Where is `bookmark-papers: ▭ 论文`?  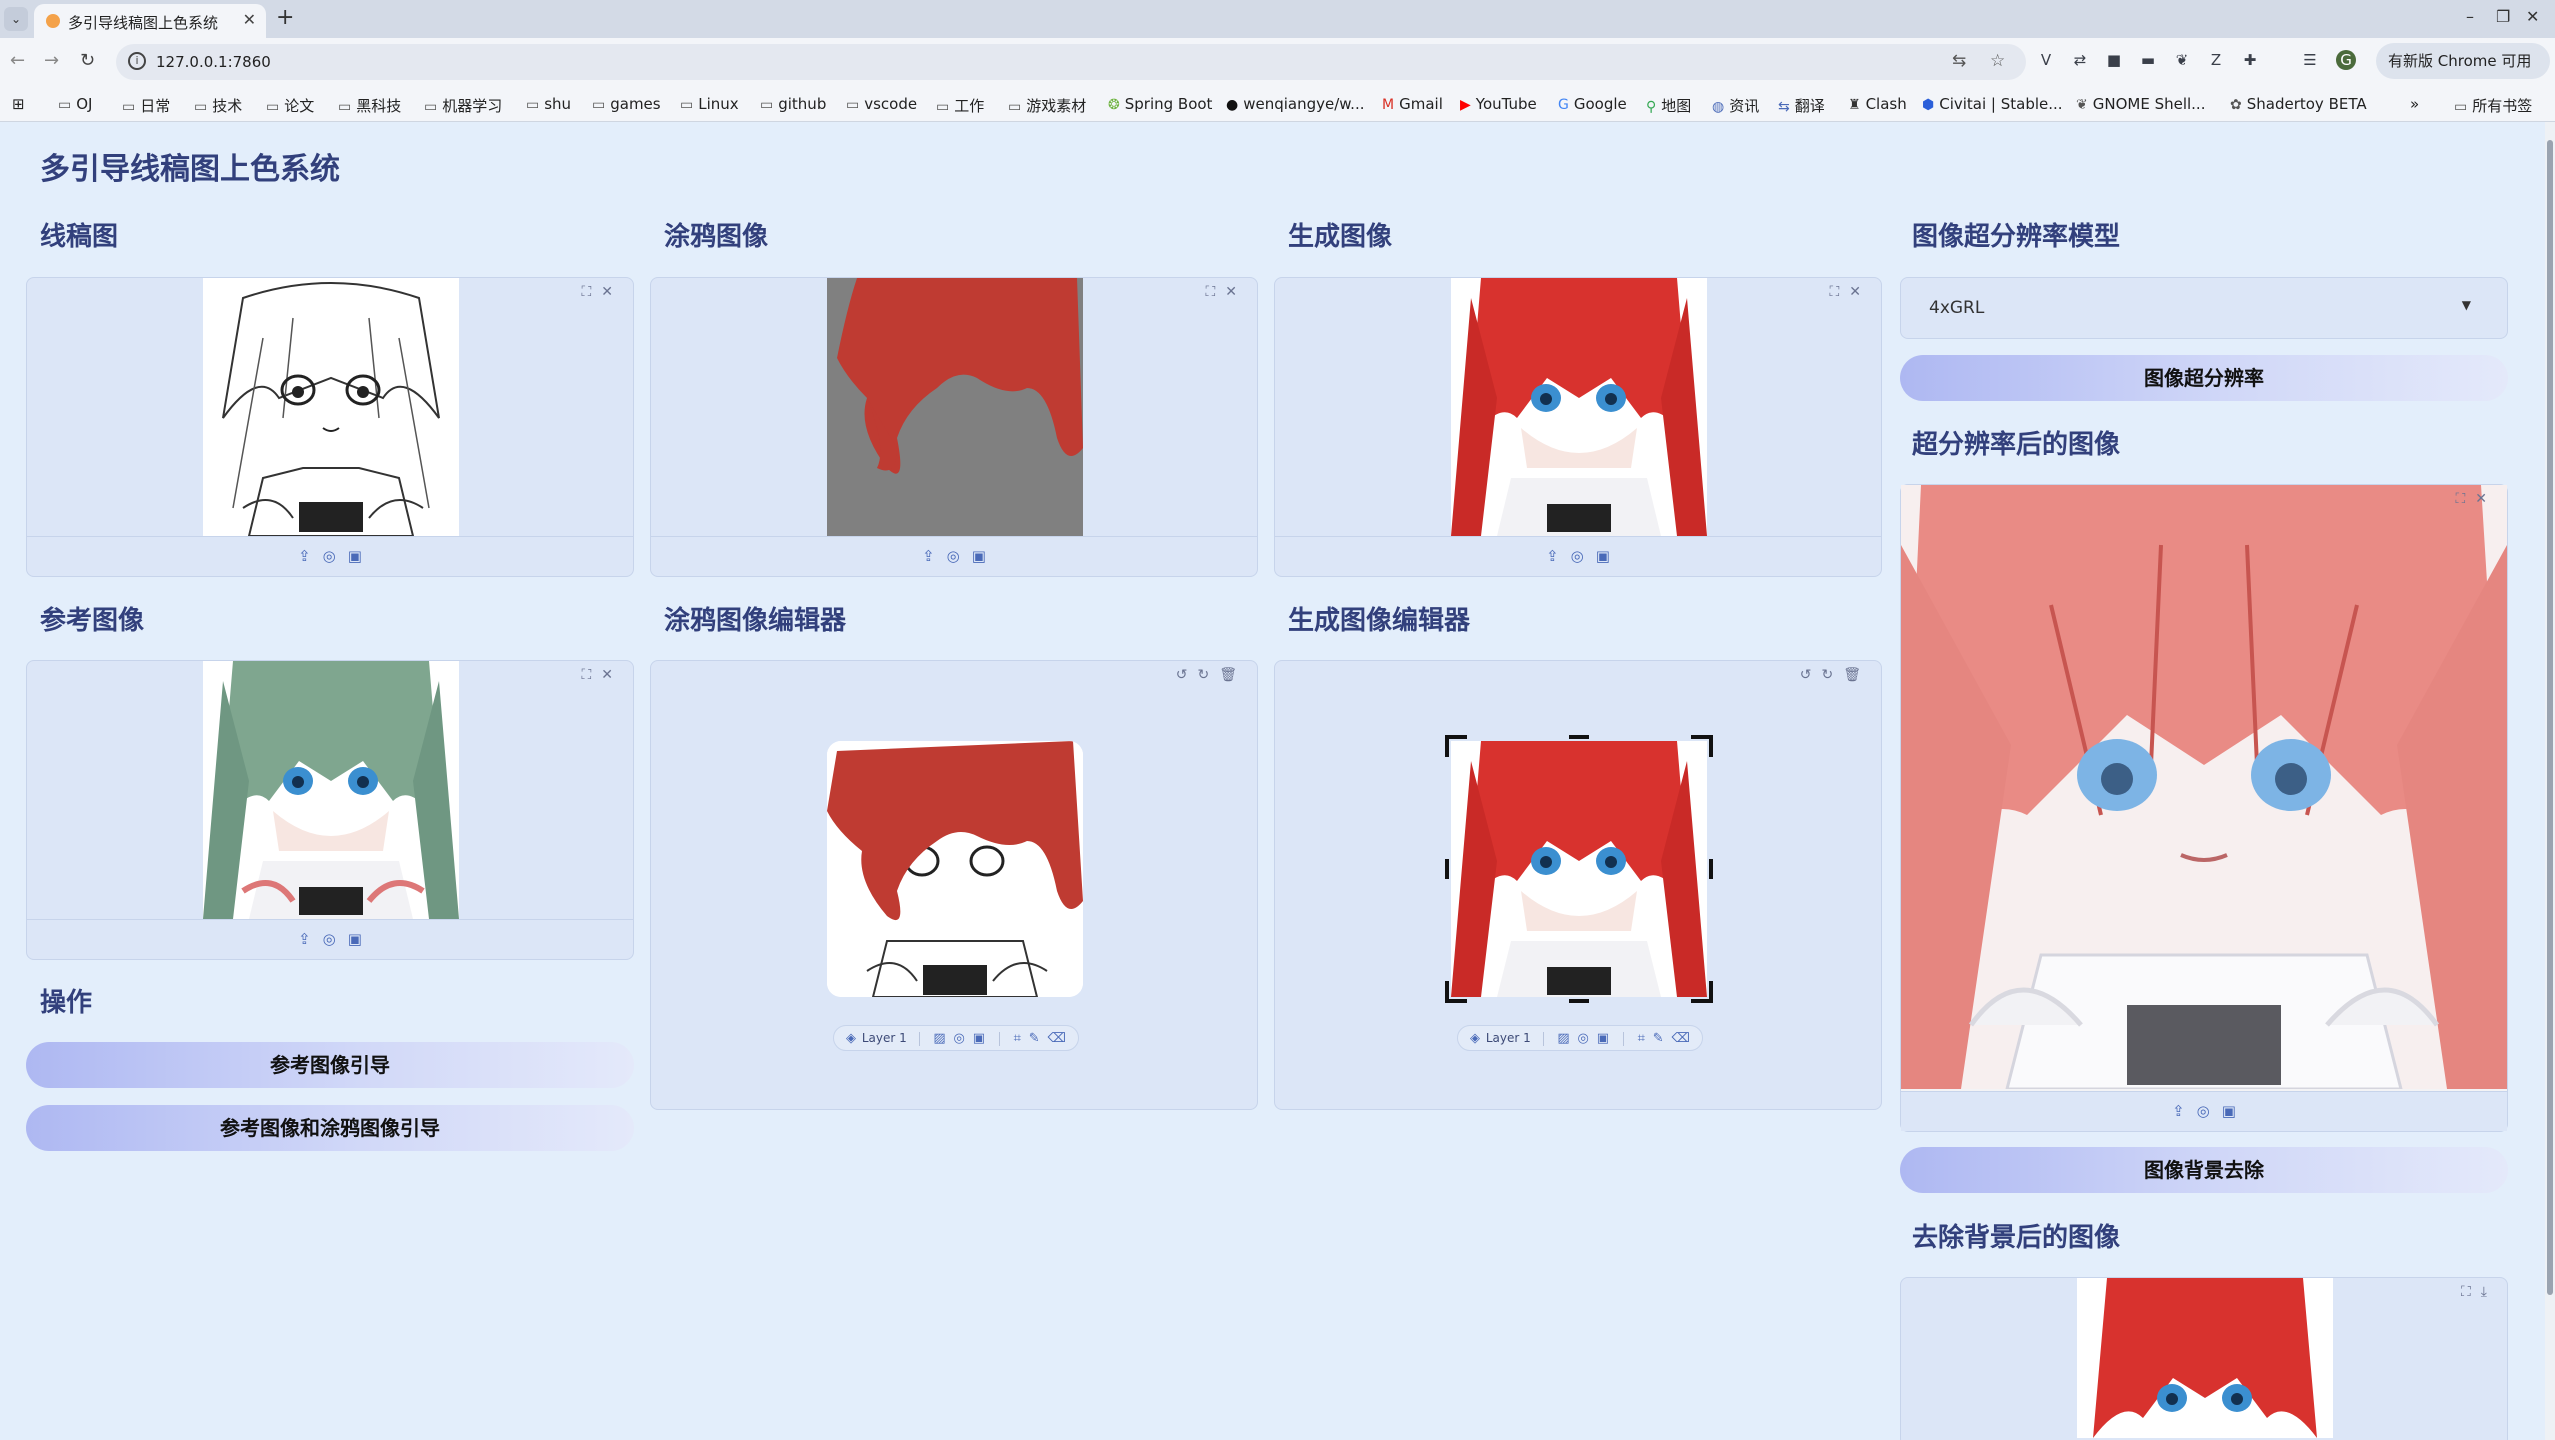 bookmark-papers: ▭ 论文 is located at coordinates (290, 105).